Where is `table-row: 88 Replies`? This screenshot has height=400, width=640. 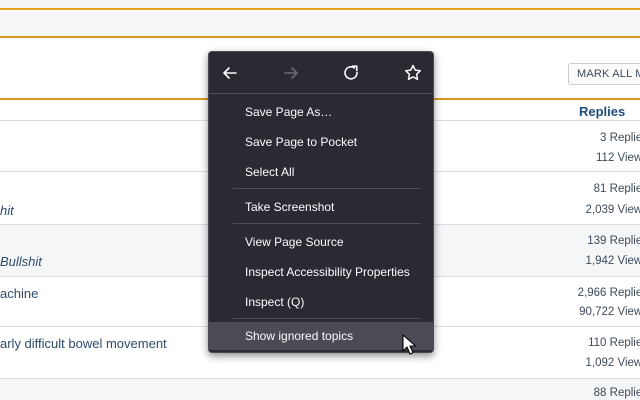 table-row: 88 Replies is located at coordinates (320, 389).